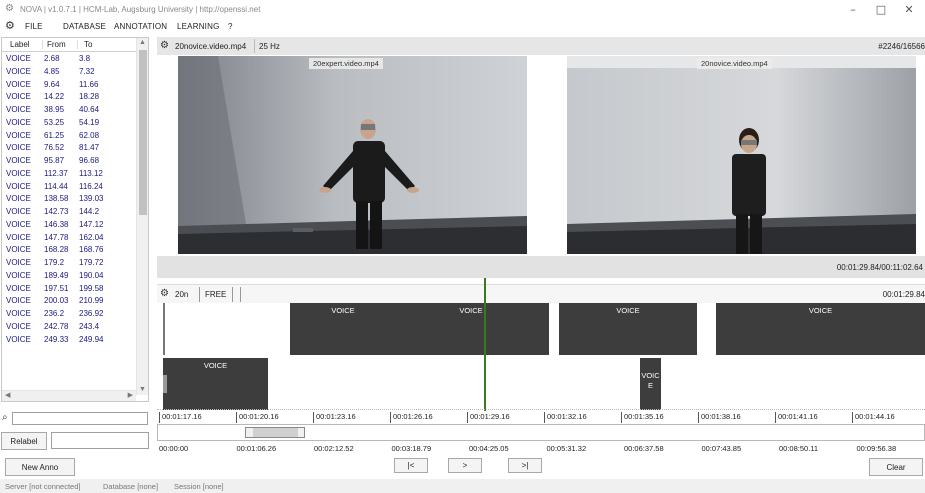 Image resolution: width=925 pixels, height=493 pixels. What do you see at coordinates (69, 72) in the screenshot?
I see `list-item: VOICE 4.85 7.32` at bounding box center [69, 72].